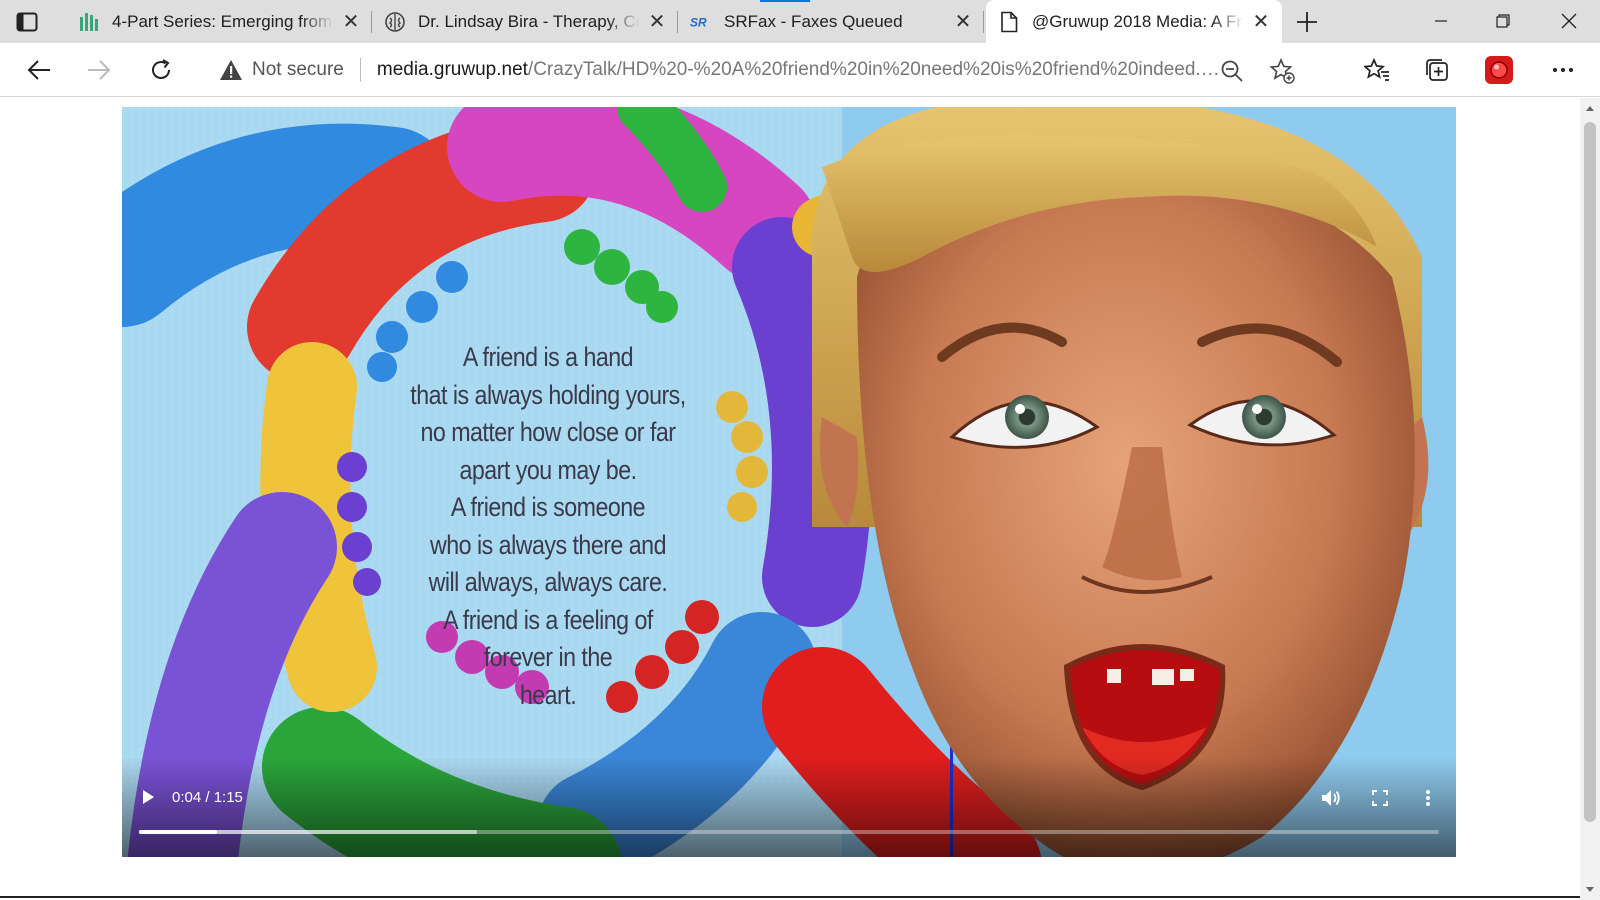  Describe the element at coordinates (548, 694) in the screenshot. I see `quote-line: heart.` at that location.